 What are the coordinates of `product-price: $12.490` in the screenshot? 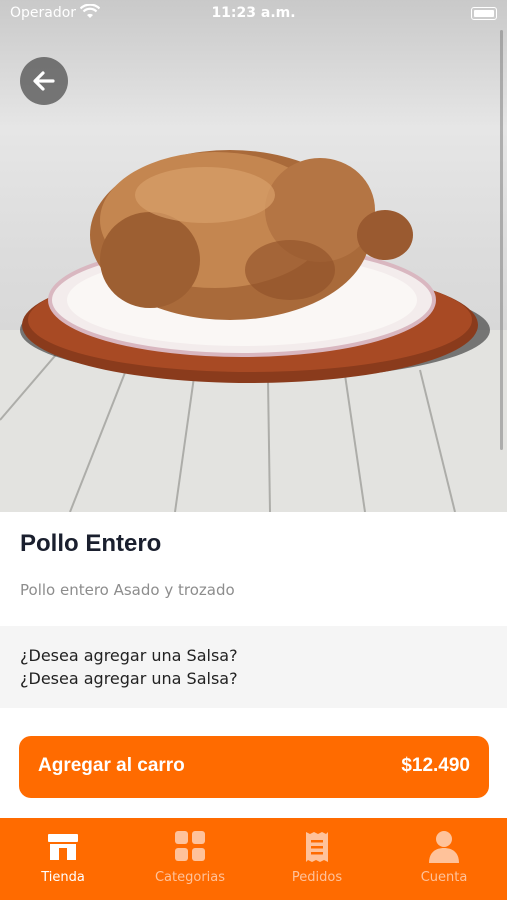 It's located at (435, 765).